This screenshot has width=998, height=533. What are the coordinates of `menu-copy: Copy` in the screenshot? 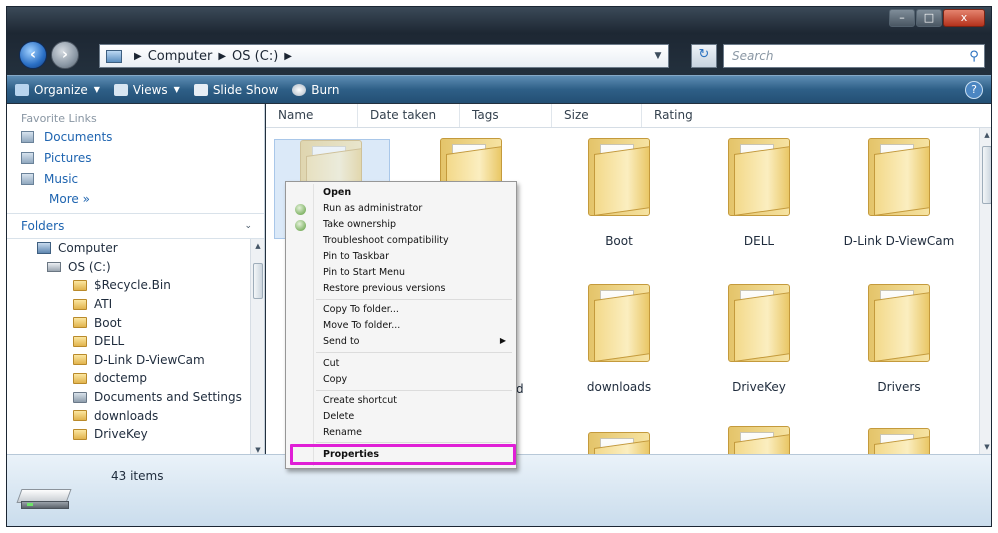 It's located at (401, 379).